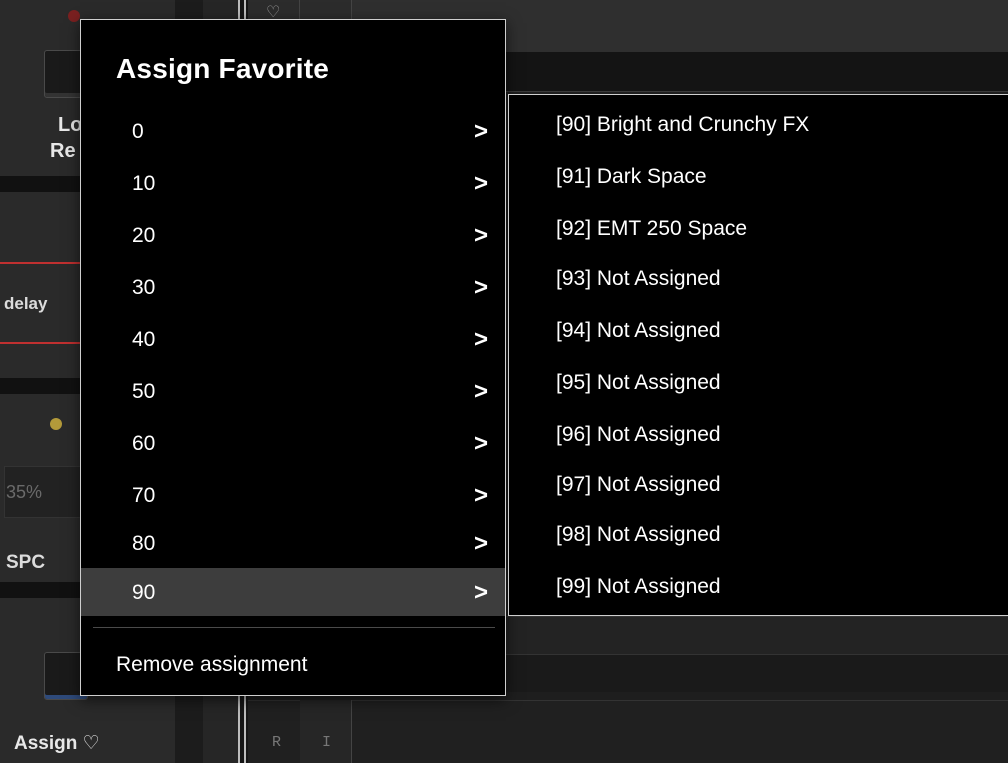  Describe the element at coordinates (144, 391) in the screenshot. I see `menu-item-label: 50` at that location.